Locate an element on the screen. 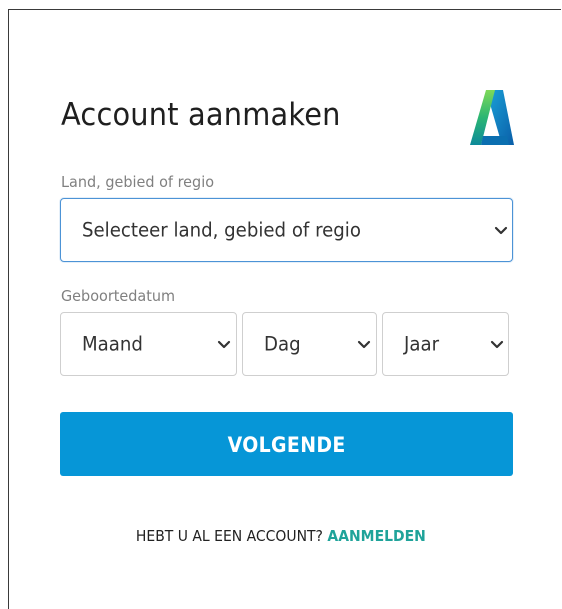  page-title: Account aanmaken is located at coordinates (201, 115).